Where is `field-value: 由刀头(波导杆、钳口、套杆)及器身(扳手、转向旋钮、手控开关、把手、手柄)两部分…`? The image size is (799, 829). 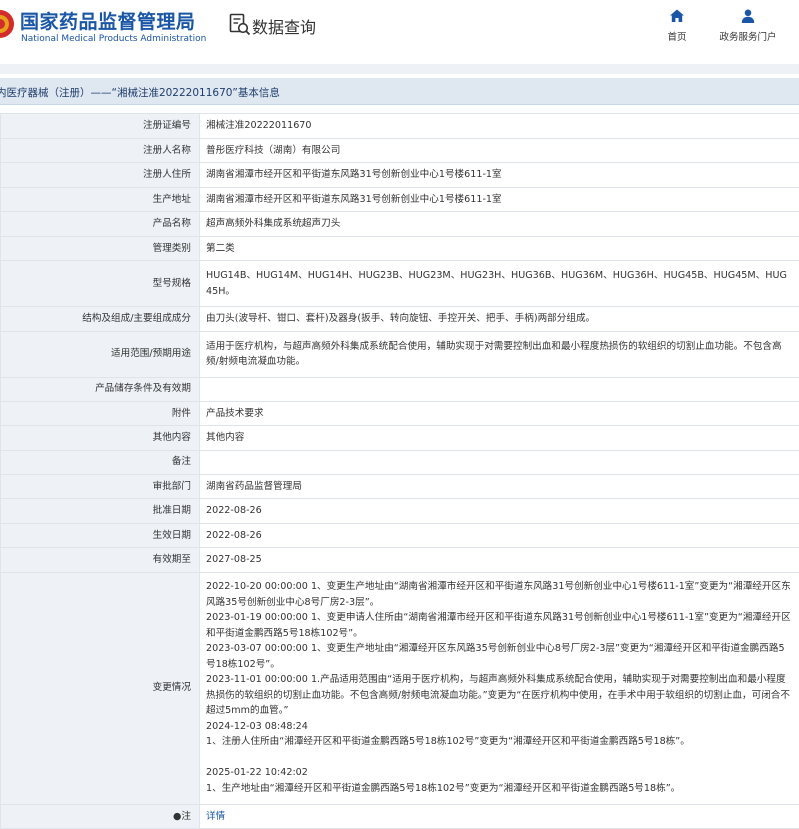
field-value: 由刀头(波导杆、钳口、套杆)及器身(扳手、转向旋钮、手控开关、把手、手柄)两部分… is located at coordinates (499, 319).